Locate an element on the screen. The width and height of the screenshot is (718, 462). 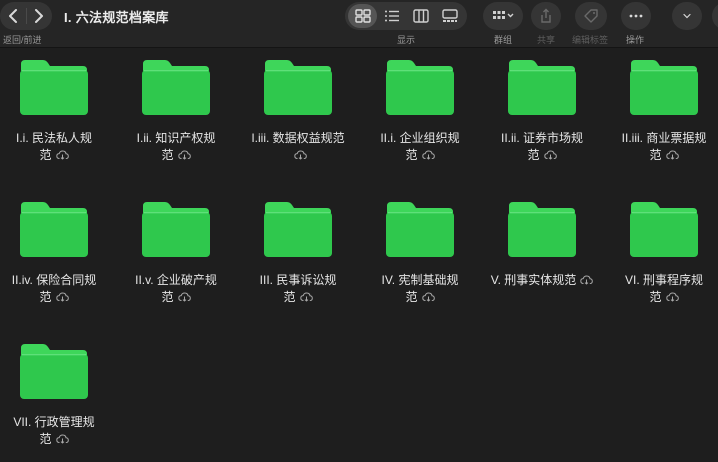
list-view-button is located at coordinates (391, 16).